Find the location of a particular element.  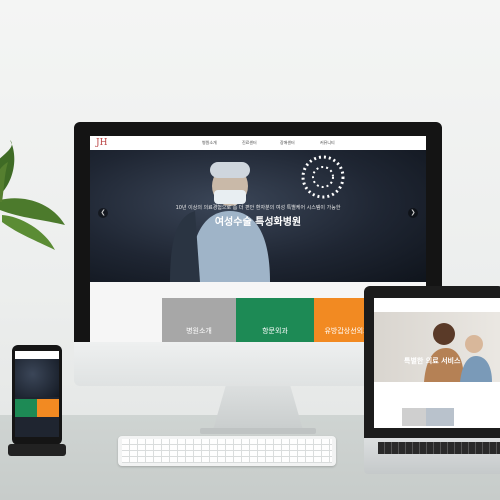

keyboard-rows is located at coordinates (227, 451).